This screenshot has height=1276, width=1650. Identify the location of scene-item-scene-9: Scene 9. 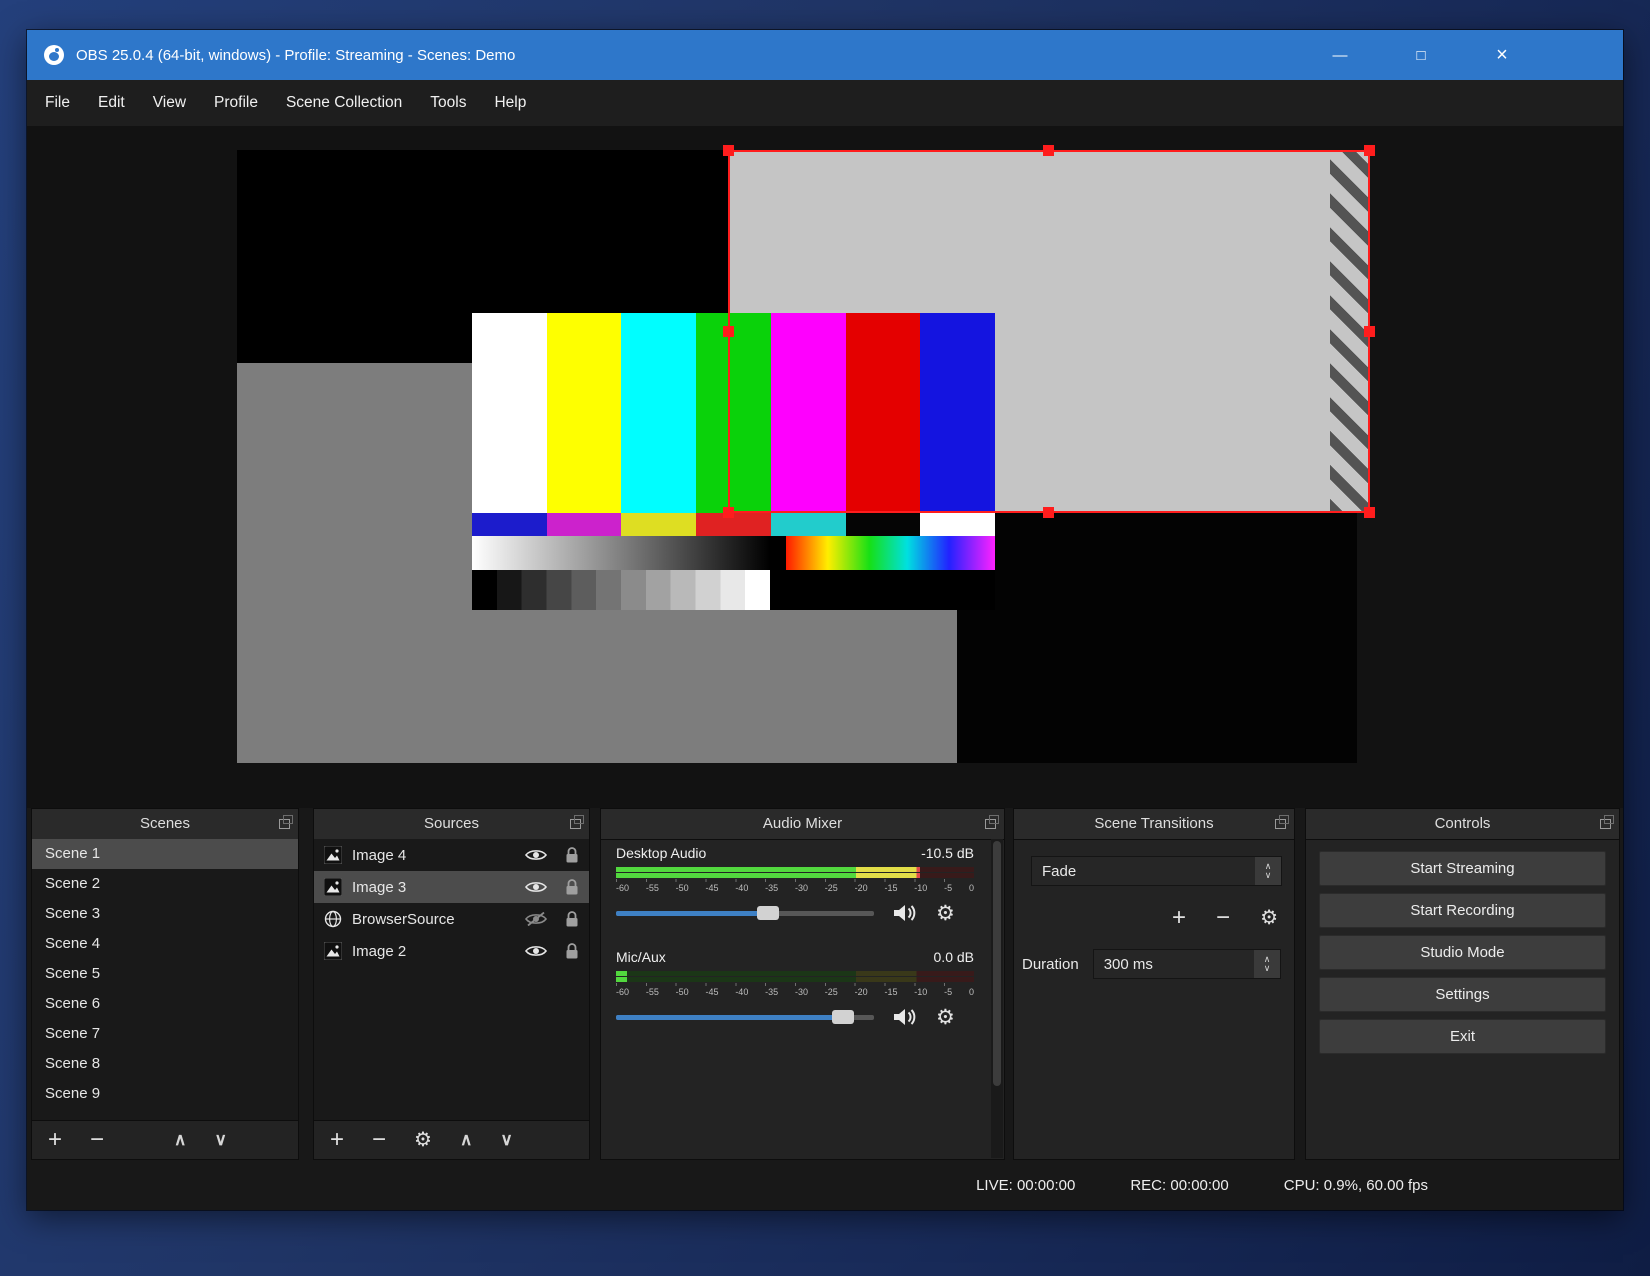
(165, 1094).